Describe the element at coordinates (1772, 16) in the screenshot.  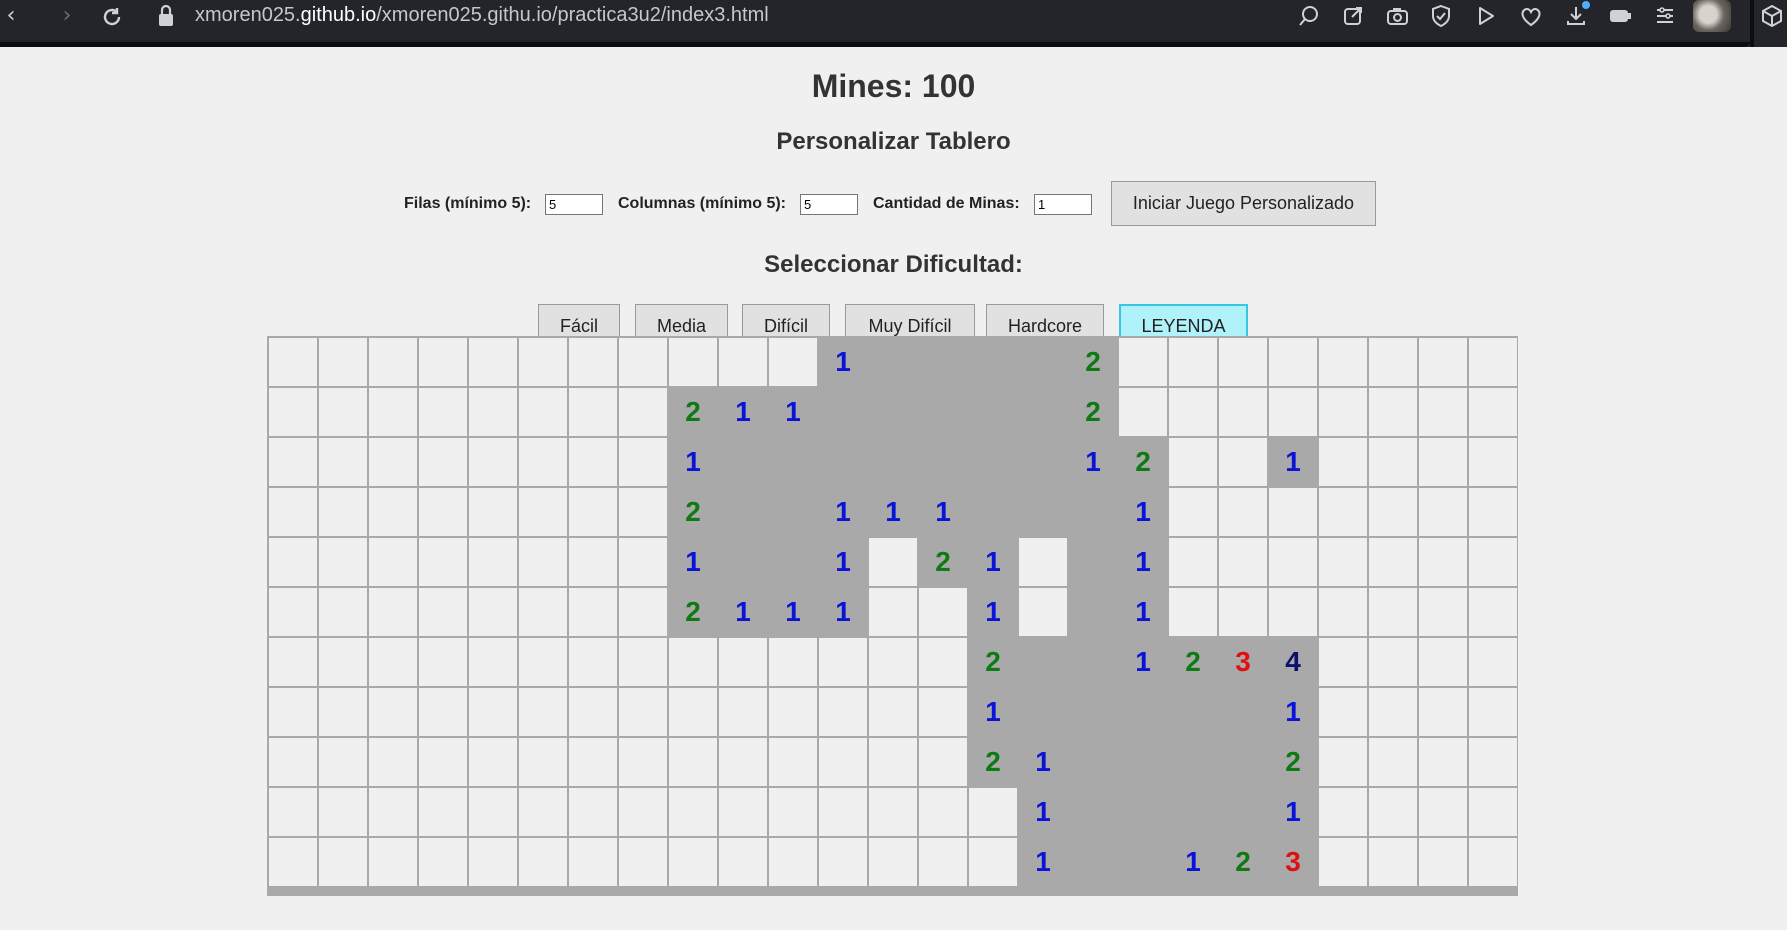
I see `extensions-cube-icon` at that location.